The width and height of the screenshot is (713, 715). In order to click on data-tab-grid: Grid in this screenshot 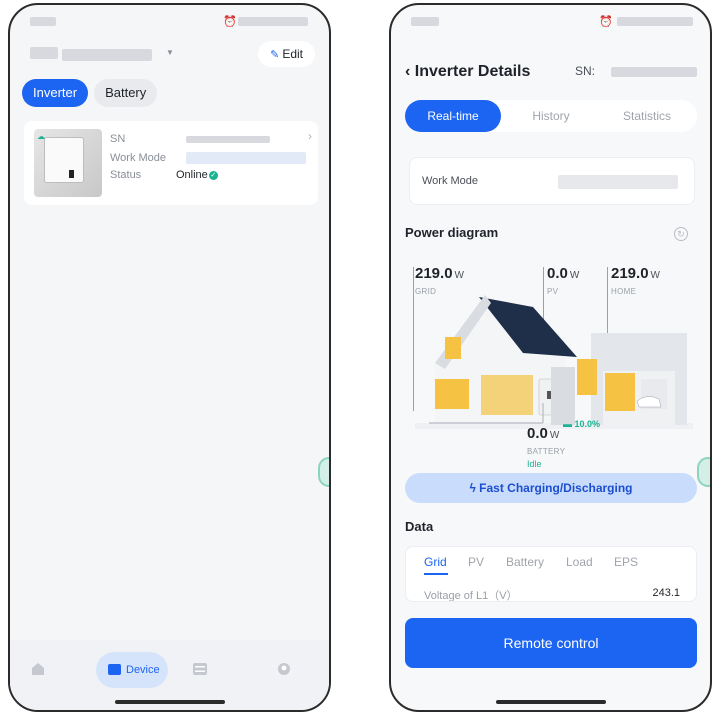, I will do `click(435, 562)`.